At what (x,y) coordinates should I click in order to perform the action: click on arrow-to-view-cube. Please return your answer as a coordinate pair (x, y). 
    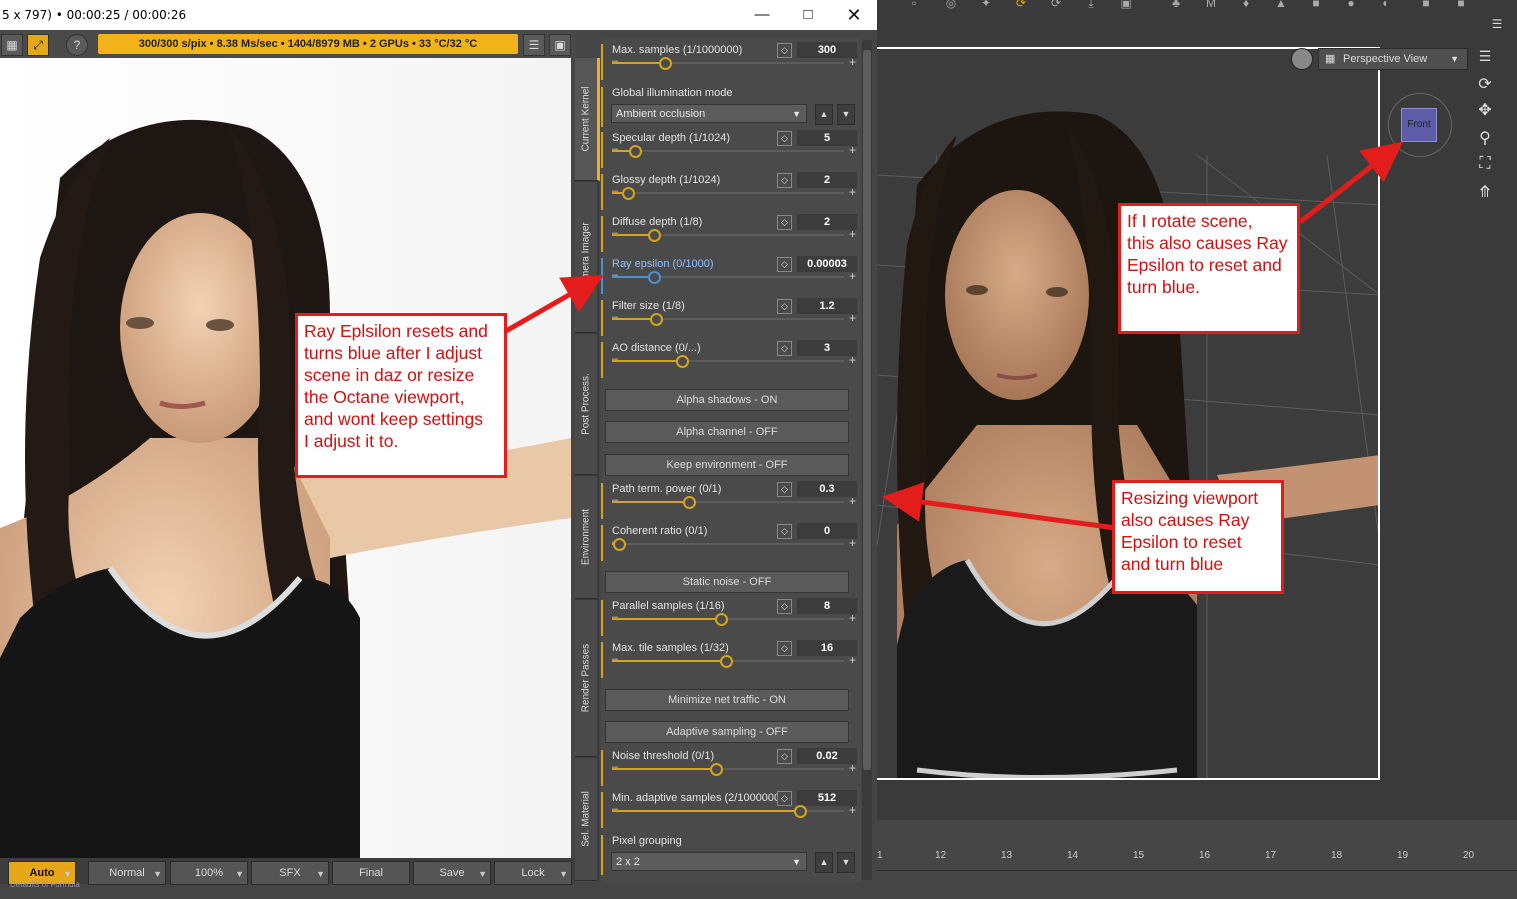
    Looking at the image, I should click on (1350, 182).